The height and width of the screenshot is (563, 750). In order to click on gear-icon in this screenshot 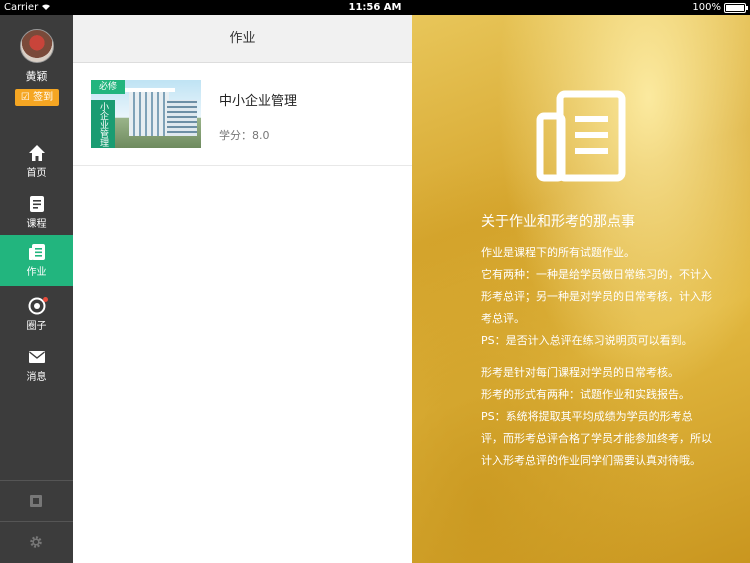, I will do `click(36, 542)`.